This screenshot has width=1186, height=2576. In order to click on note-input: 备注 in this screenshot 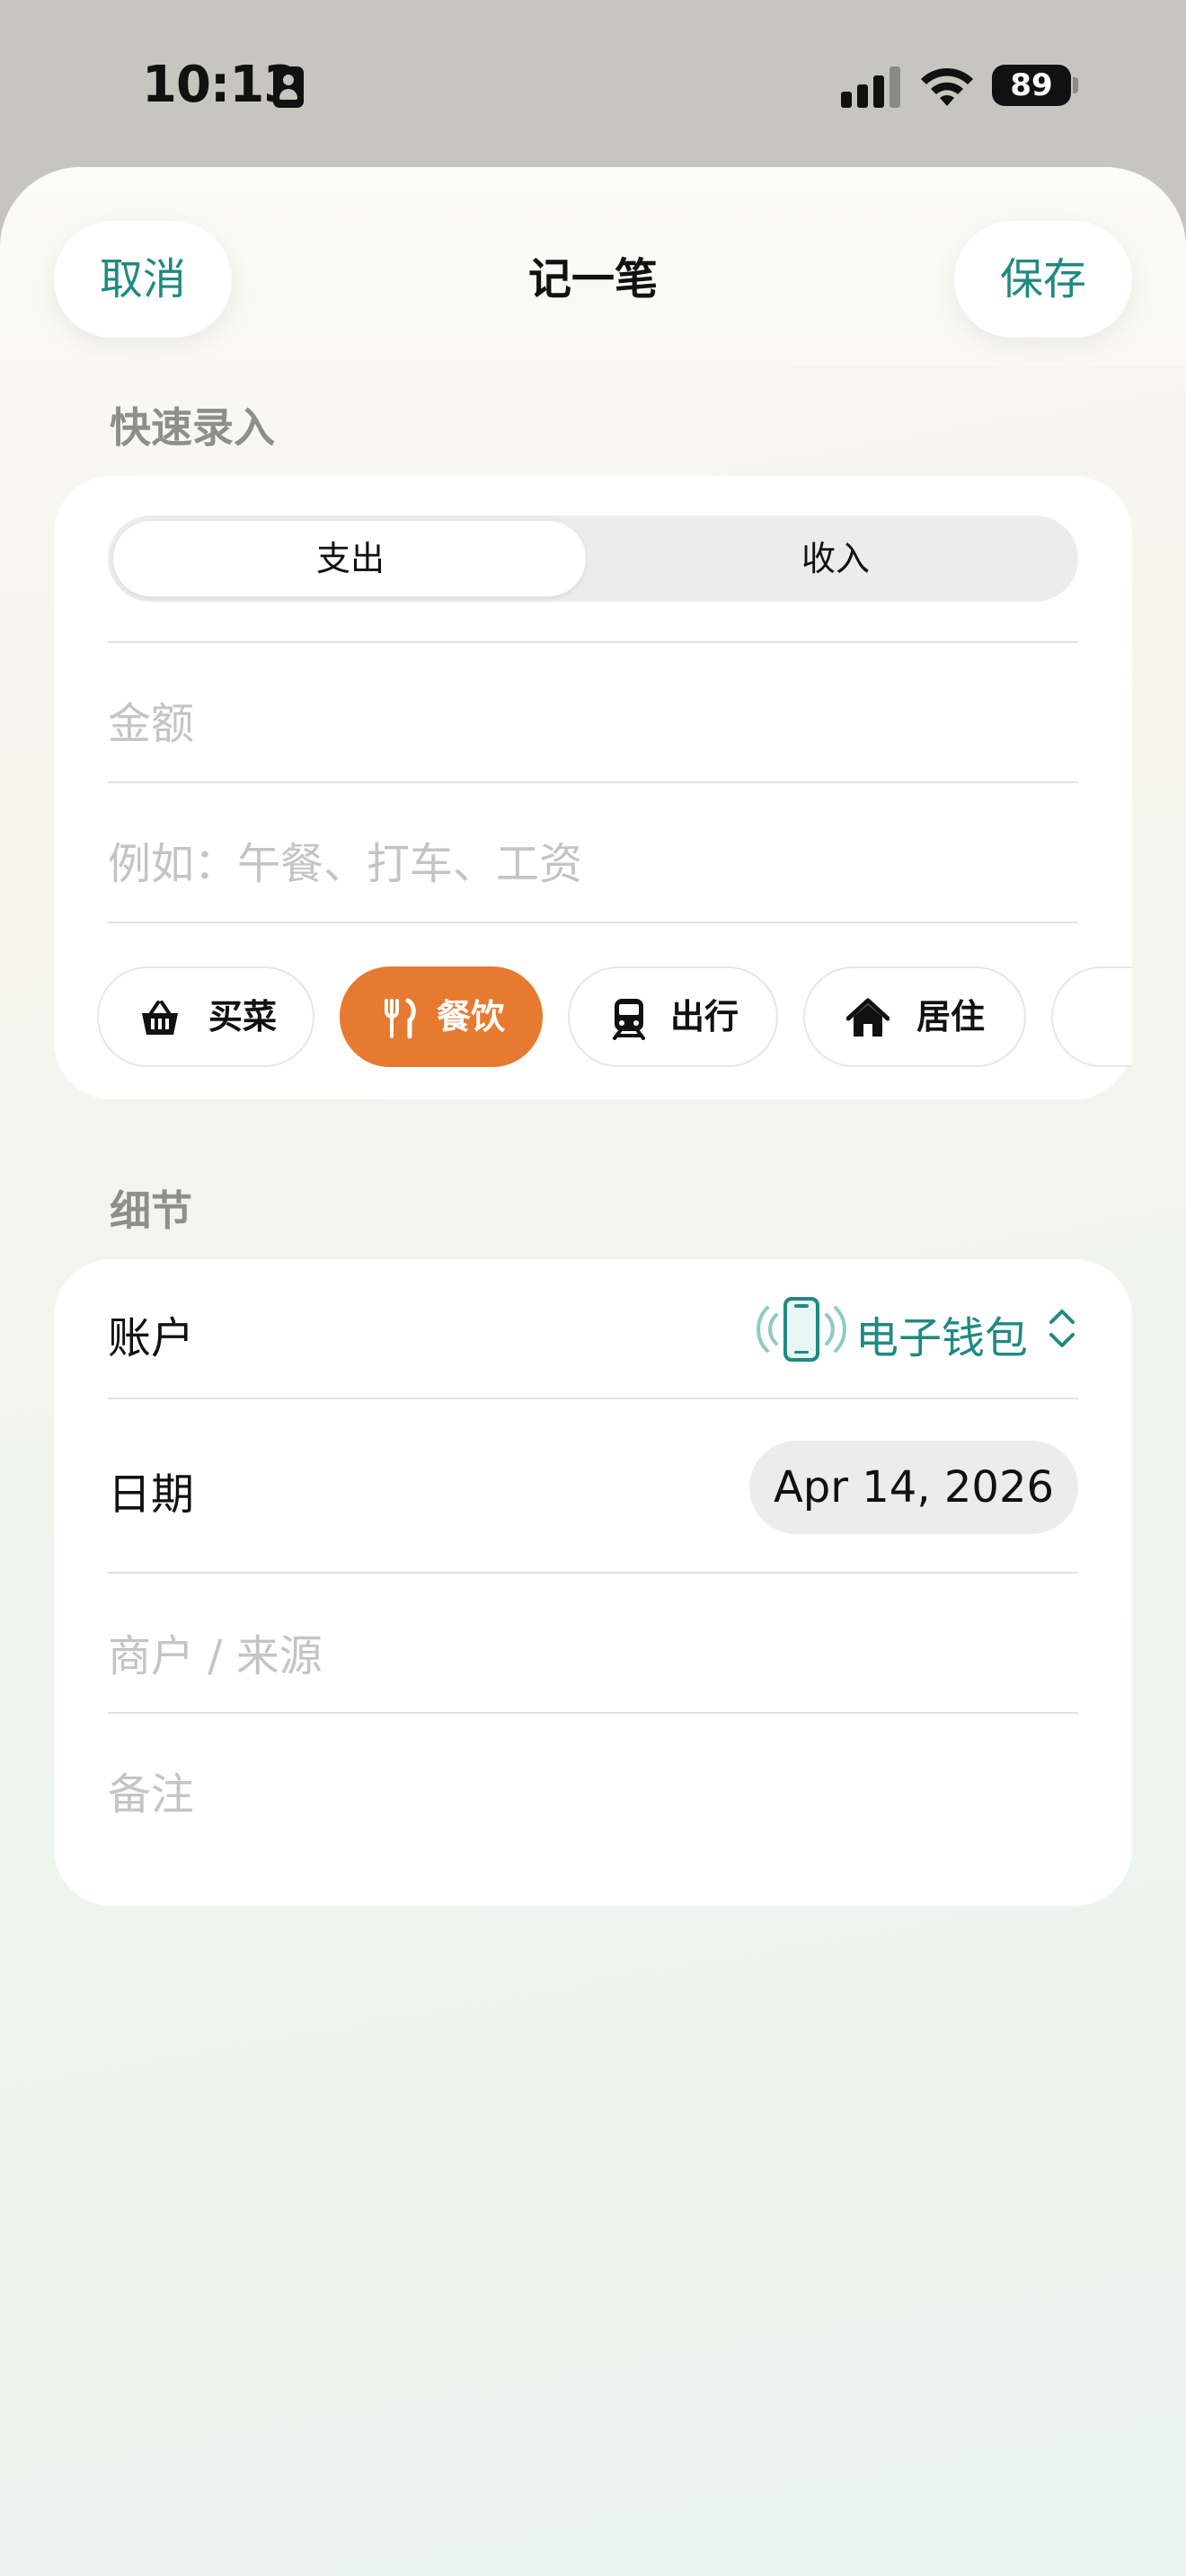, I will do `click(151, 1790)`.